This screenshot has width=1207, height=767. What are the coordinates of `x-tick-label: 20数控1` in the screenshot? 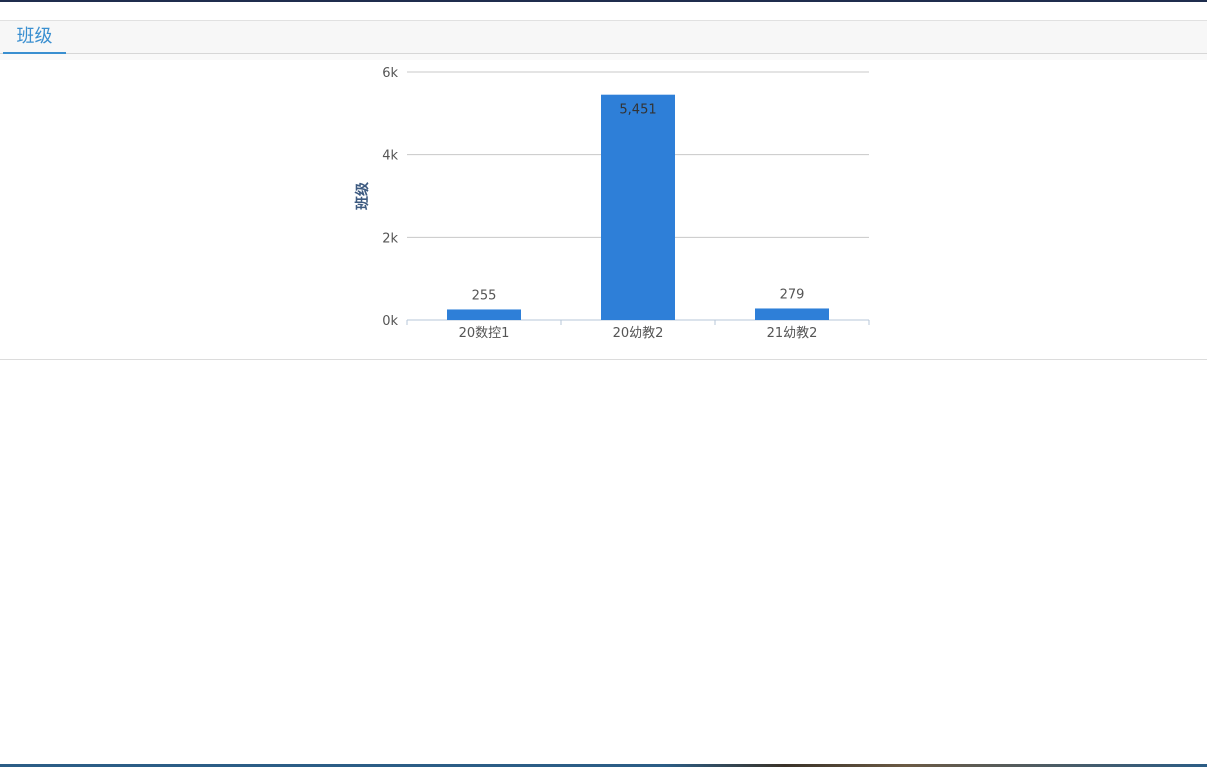 It's located at (484, 333).